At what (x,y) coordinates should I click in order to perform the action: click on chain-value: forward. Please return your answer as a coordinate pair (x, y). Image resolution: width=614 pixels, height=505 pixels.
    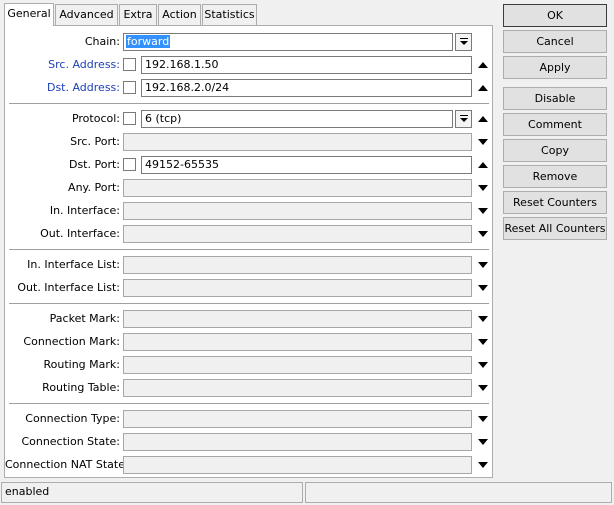
    Looking at the image, I should click on (148, 41).